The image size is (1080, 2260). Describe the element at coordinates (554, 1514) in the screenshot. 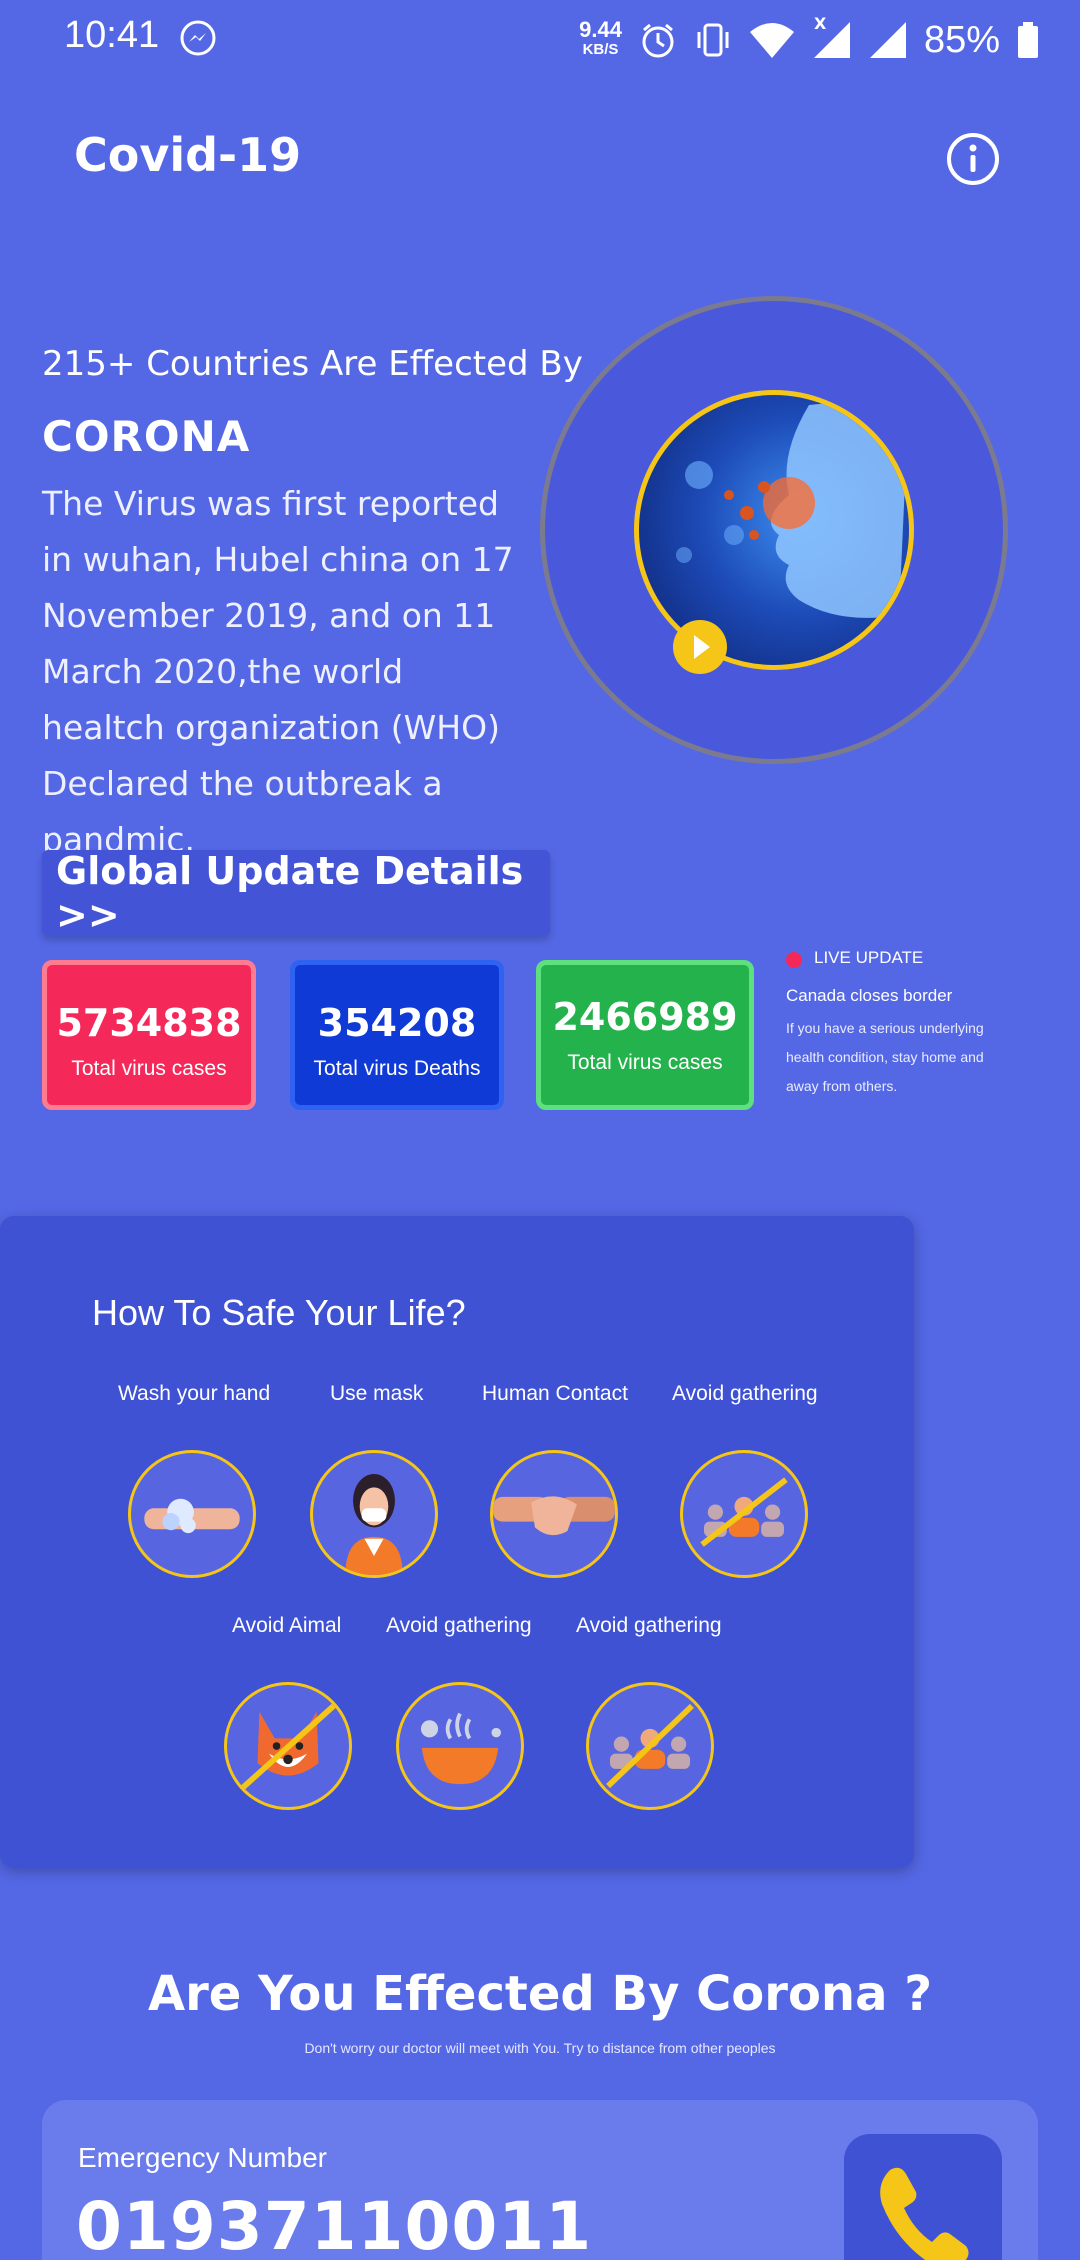

I see `handshake-icon` at that location.